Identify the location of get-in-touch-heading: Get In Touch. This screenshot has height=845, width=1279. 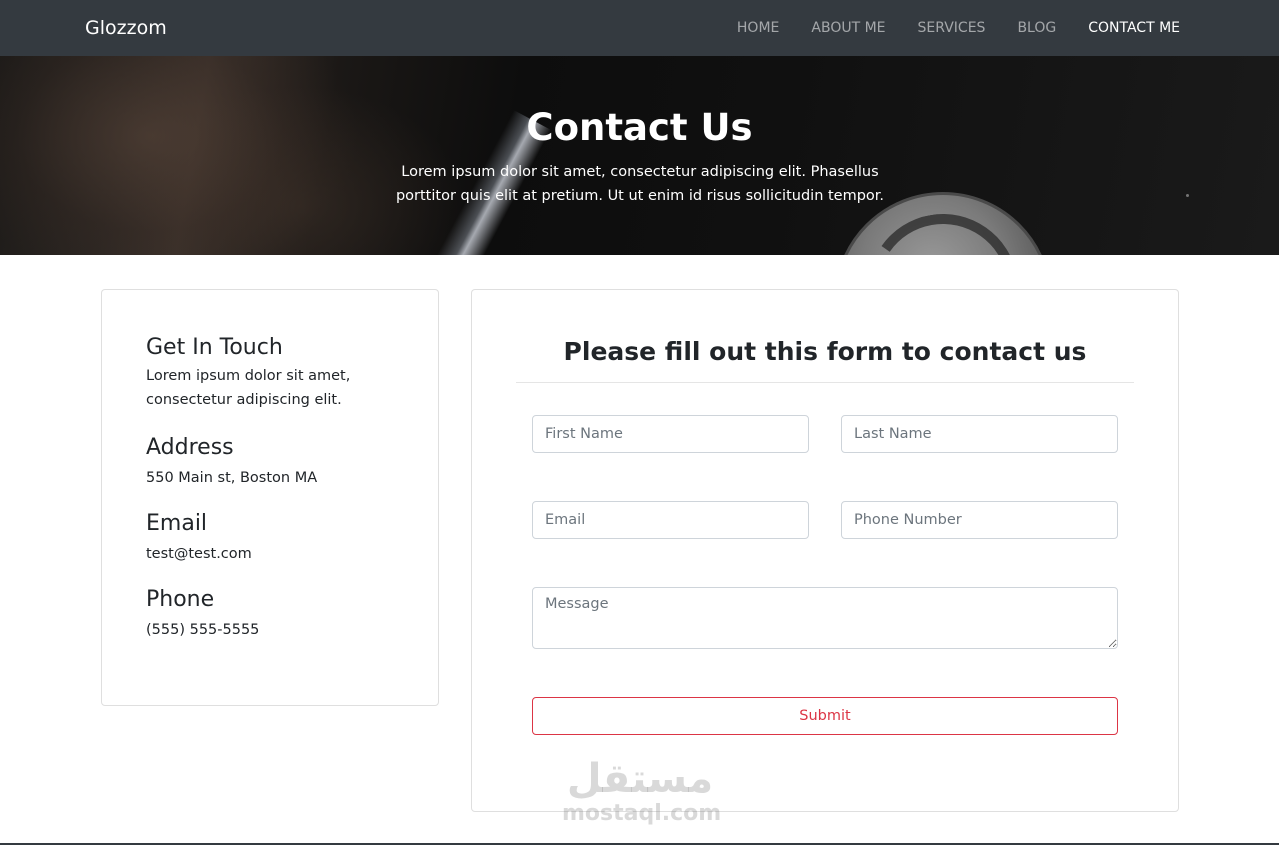
(214, 347).